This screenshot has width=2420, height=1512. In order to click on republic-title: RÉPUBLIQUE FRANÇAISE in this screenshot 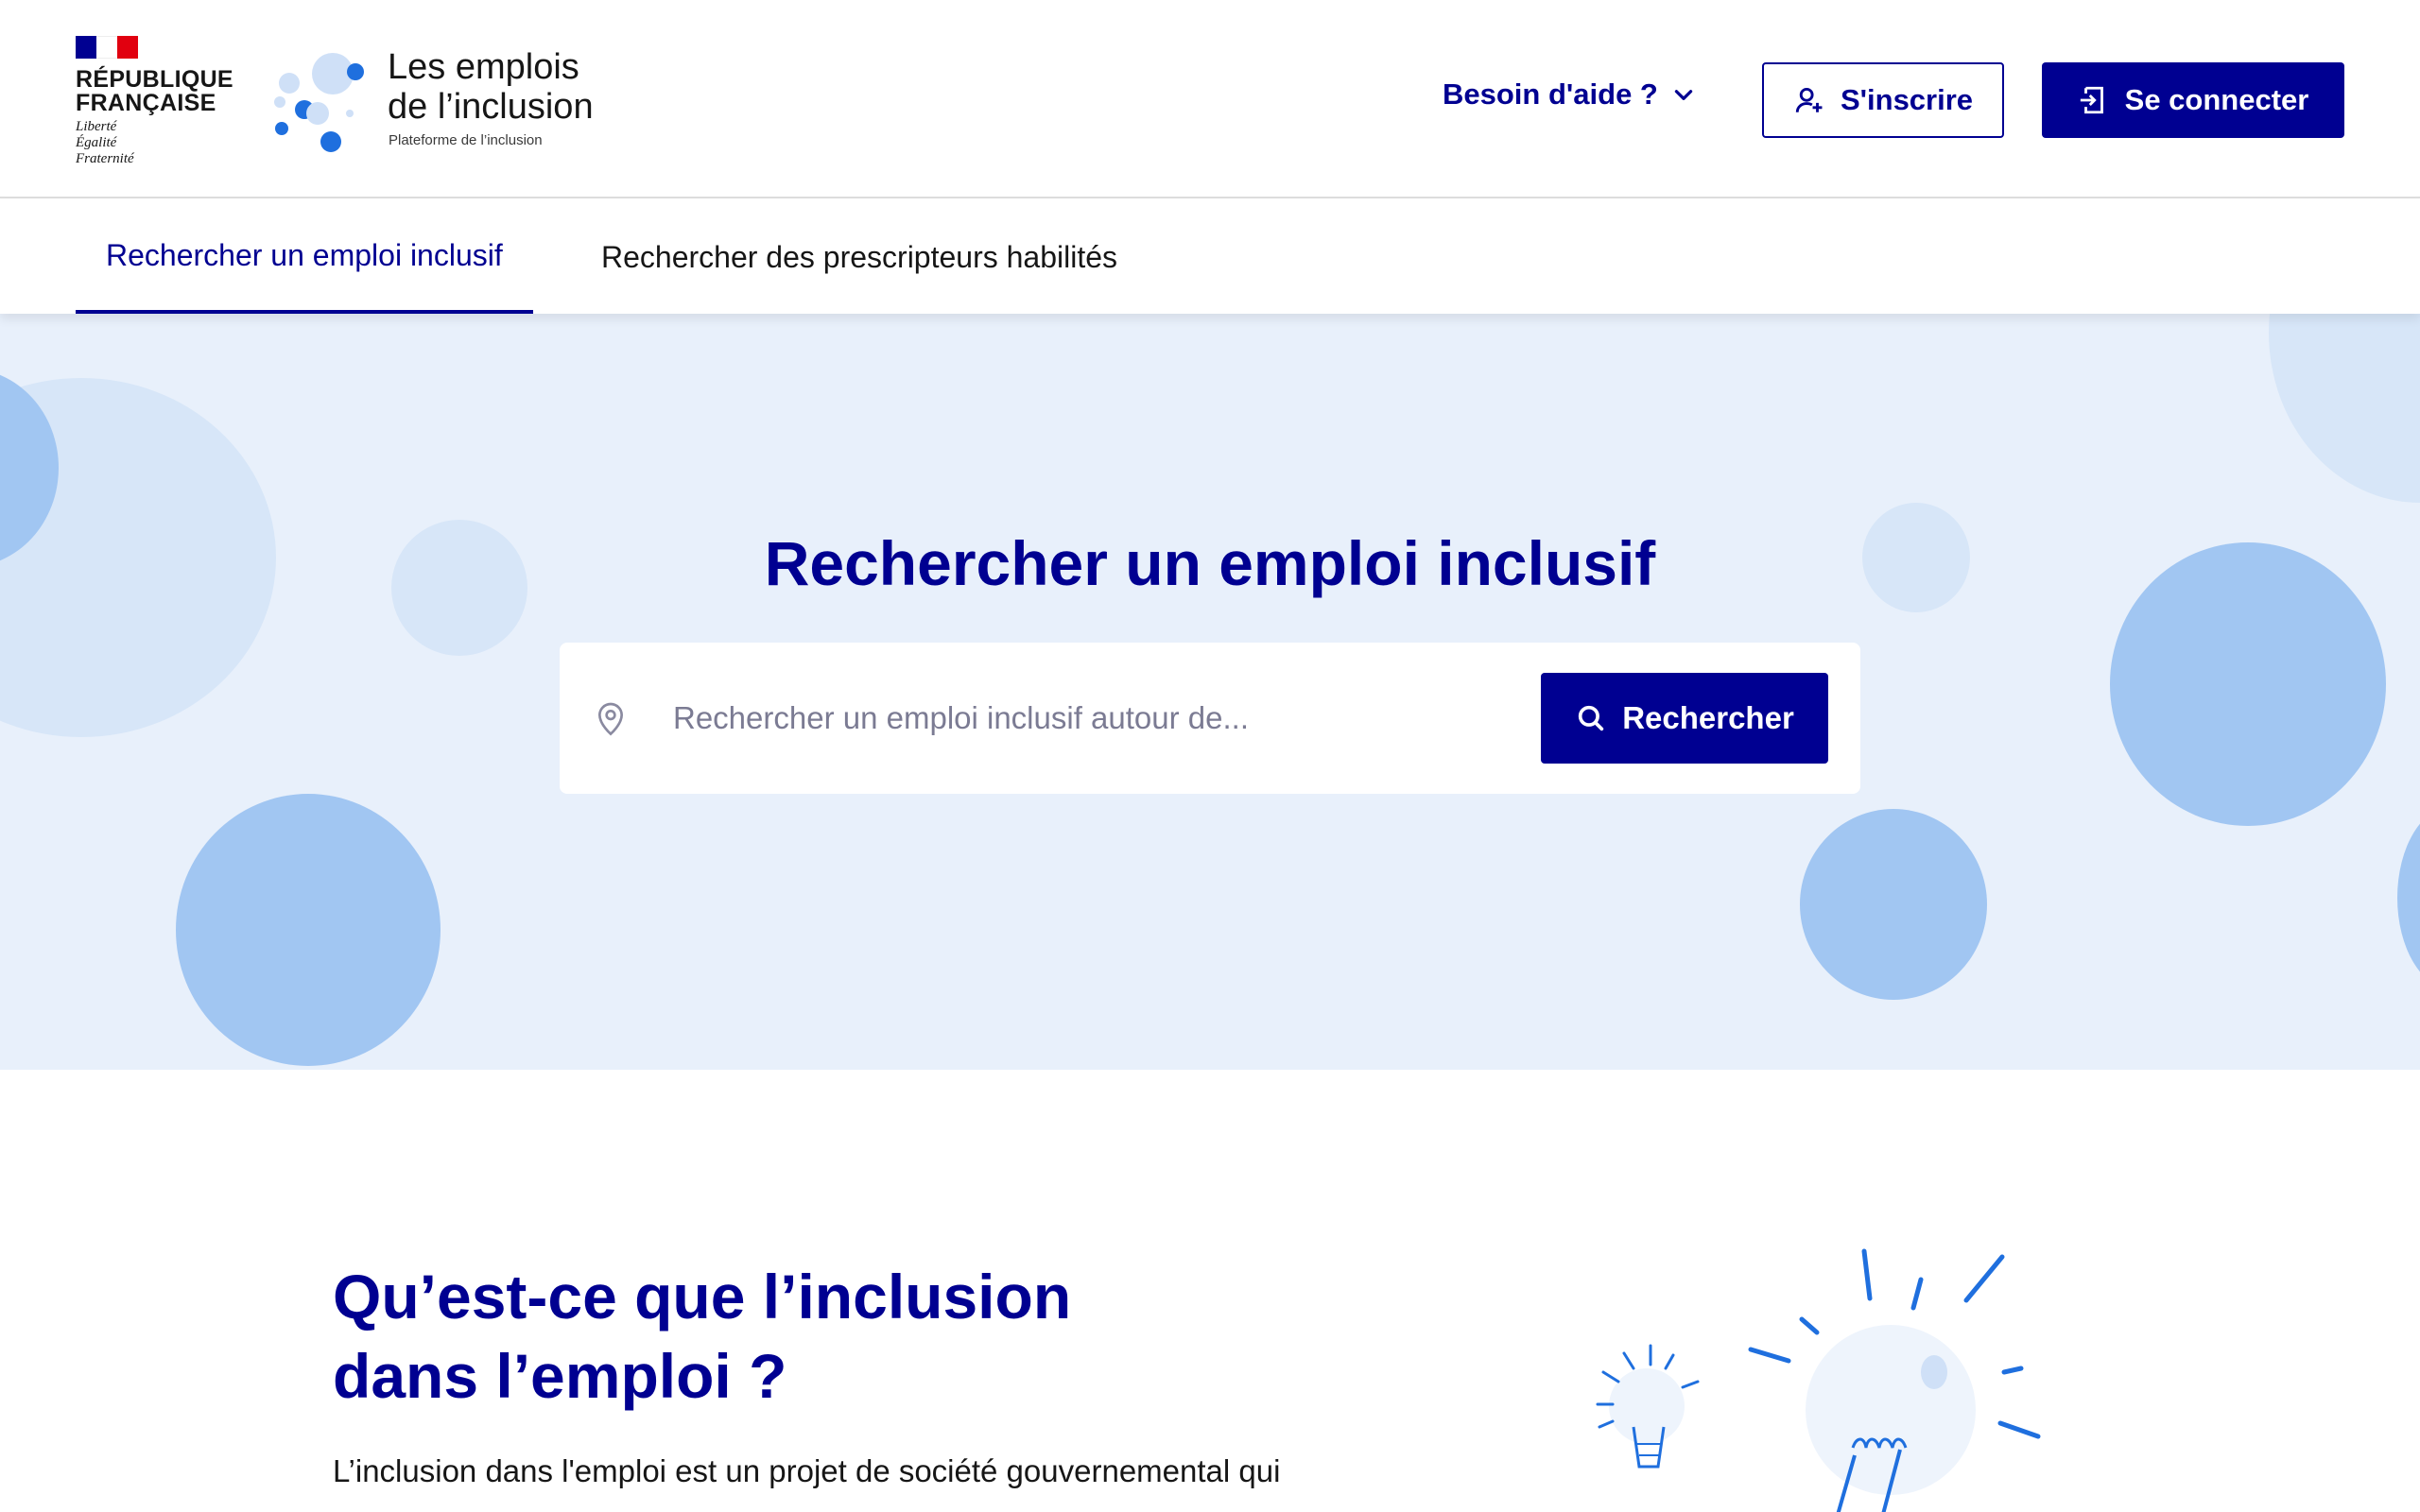, I will do `click(154, 91)`.